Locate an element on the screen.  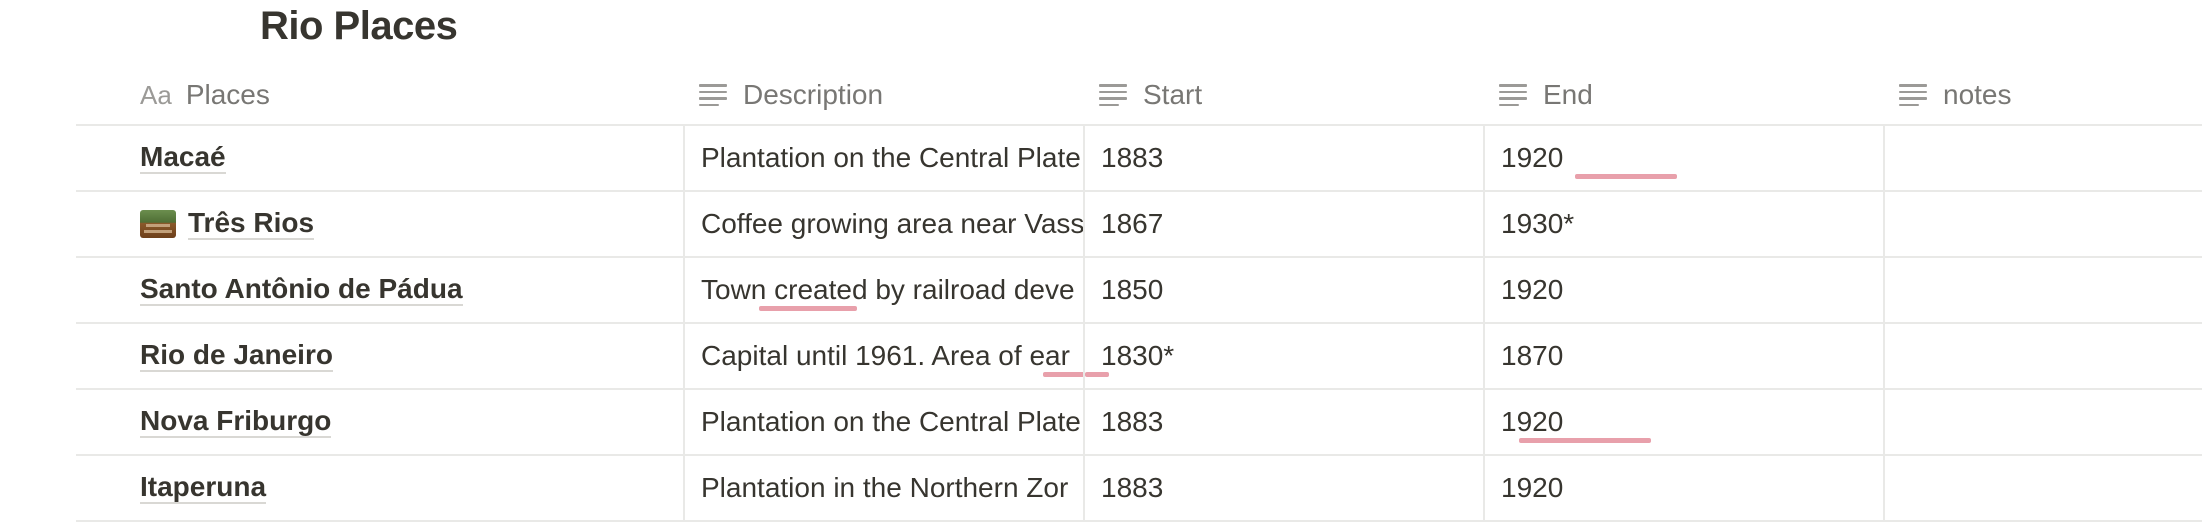
cell-place: Itaperuna is located at coordinates (379, 488).